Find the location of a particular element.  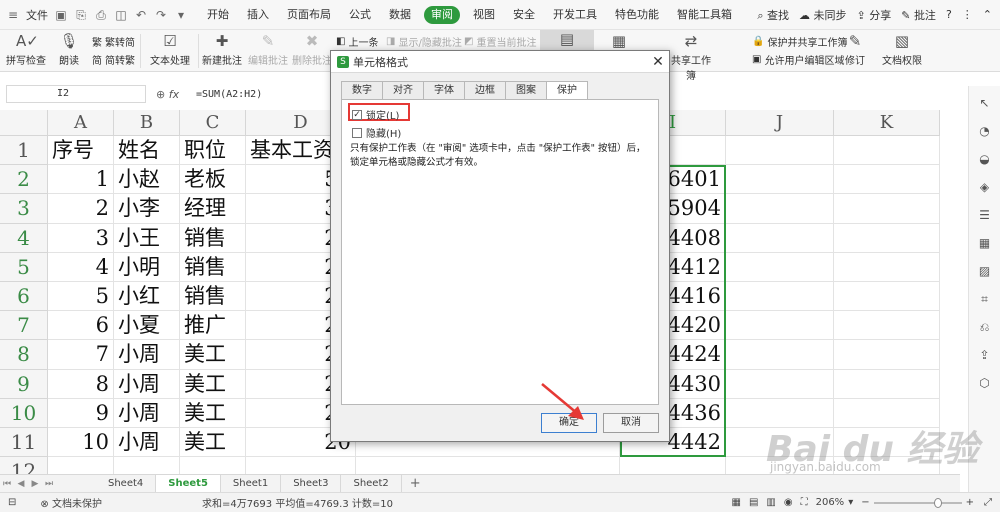

zoom-slider-handle is located at coordinates (937, 502).